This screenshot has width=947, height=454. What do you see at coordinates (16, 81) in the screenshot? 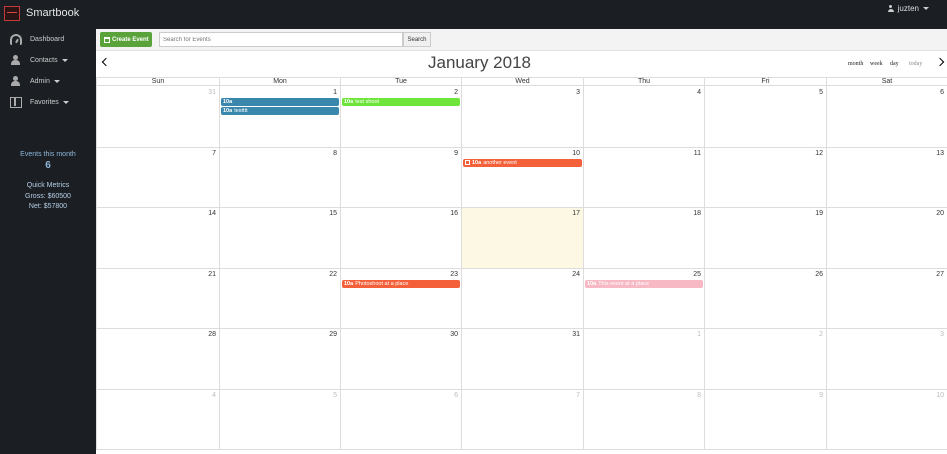
I see `admin-icon` at bounding box center [16, 81].